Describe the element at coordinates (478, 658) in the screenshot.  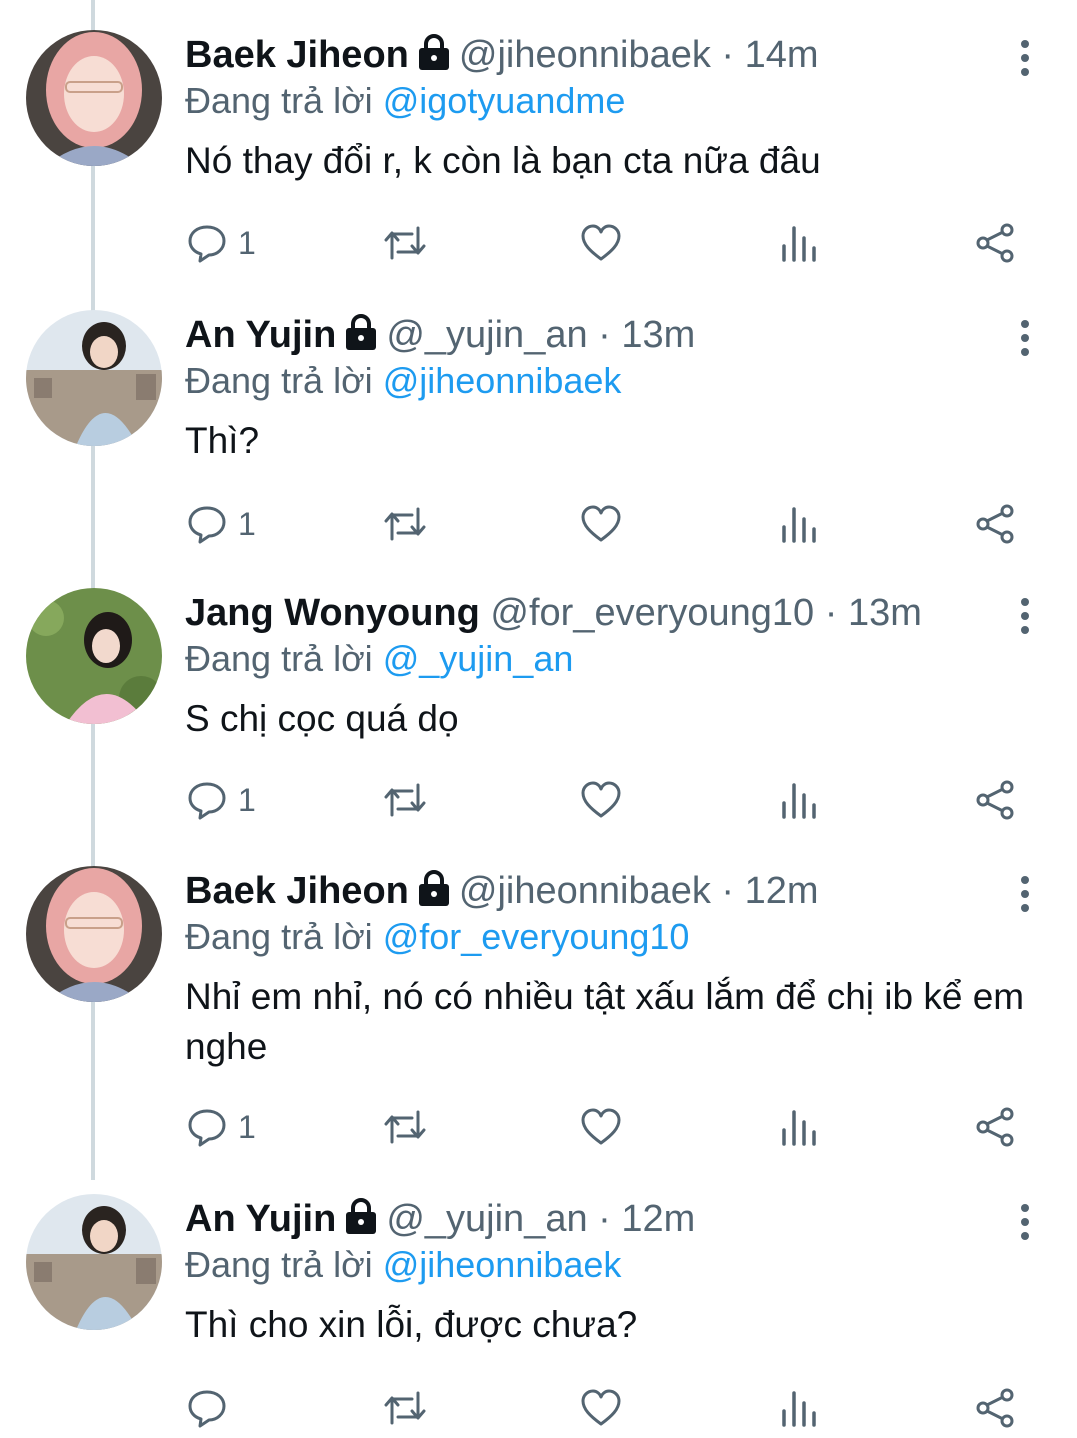
I see `reply-mention-link: @_yujin_an` at that location.